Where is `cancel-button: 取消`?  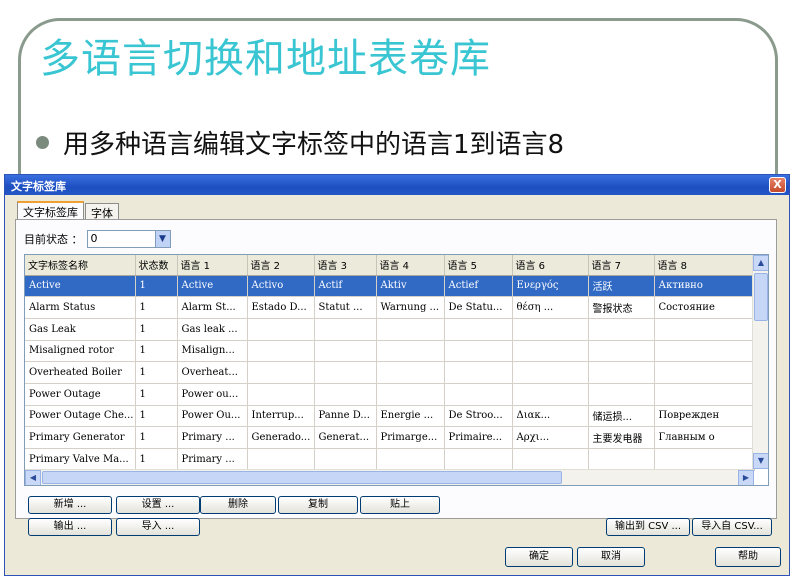
cancel-button: 取消 is located at coordinates (611, 557).